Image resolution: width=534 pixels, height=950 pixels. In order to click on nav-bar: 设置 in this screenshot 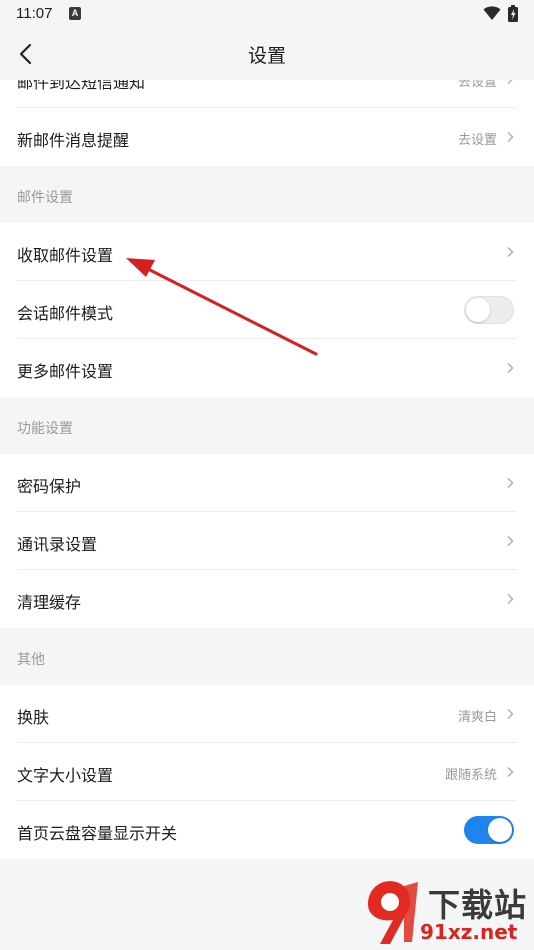, I will do `click(267, 54)`.